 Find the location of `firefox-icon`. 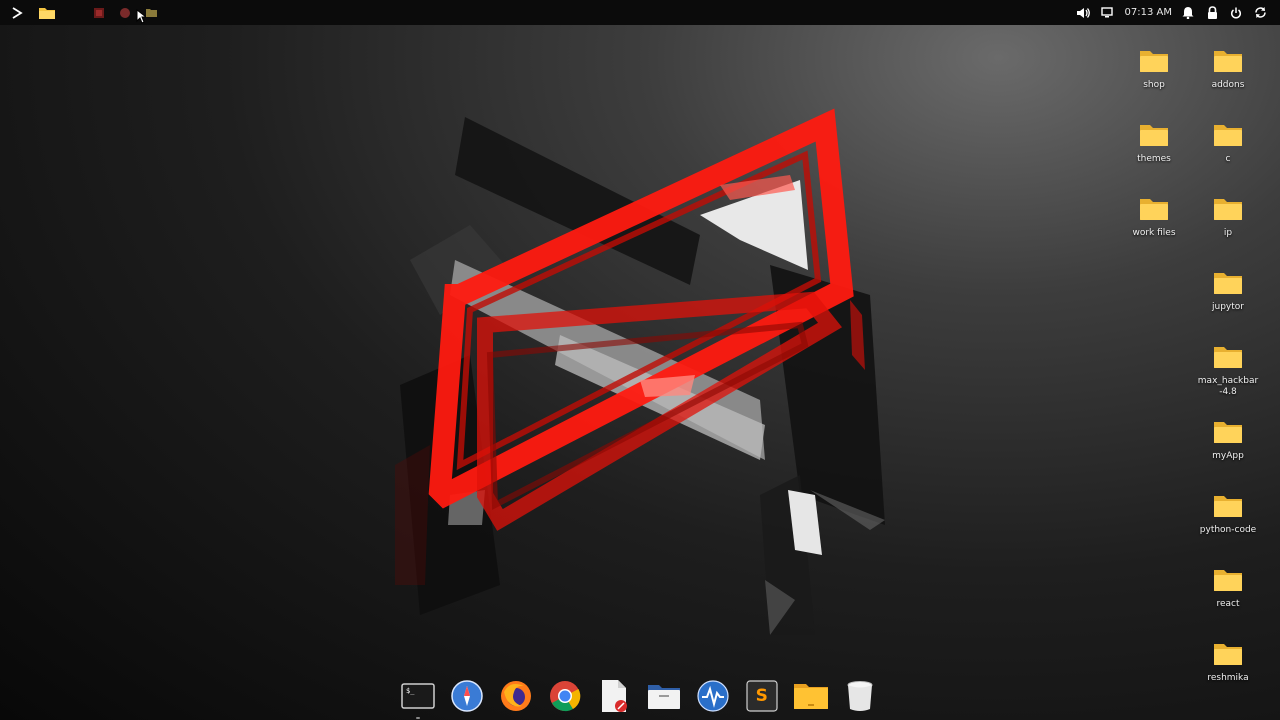

firefox-icon is located at coordinates (516, 696).